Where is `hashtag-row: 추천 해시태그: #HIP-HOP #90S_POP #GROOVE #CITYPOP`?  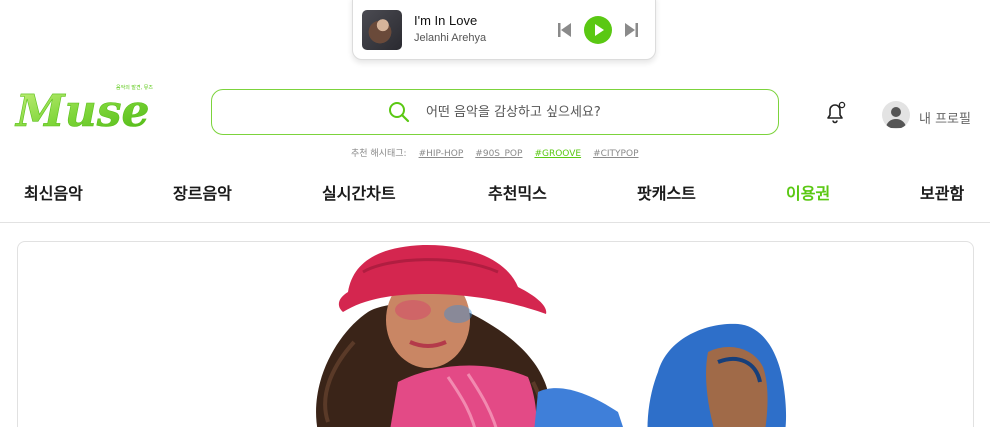 hashtag-row: 추천 해시태그: #HIP-HOP #90S_POP #GROOVE #CITYPOP is located at coordinates (495, 152).